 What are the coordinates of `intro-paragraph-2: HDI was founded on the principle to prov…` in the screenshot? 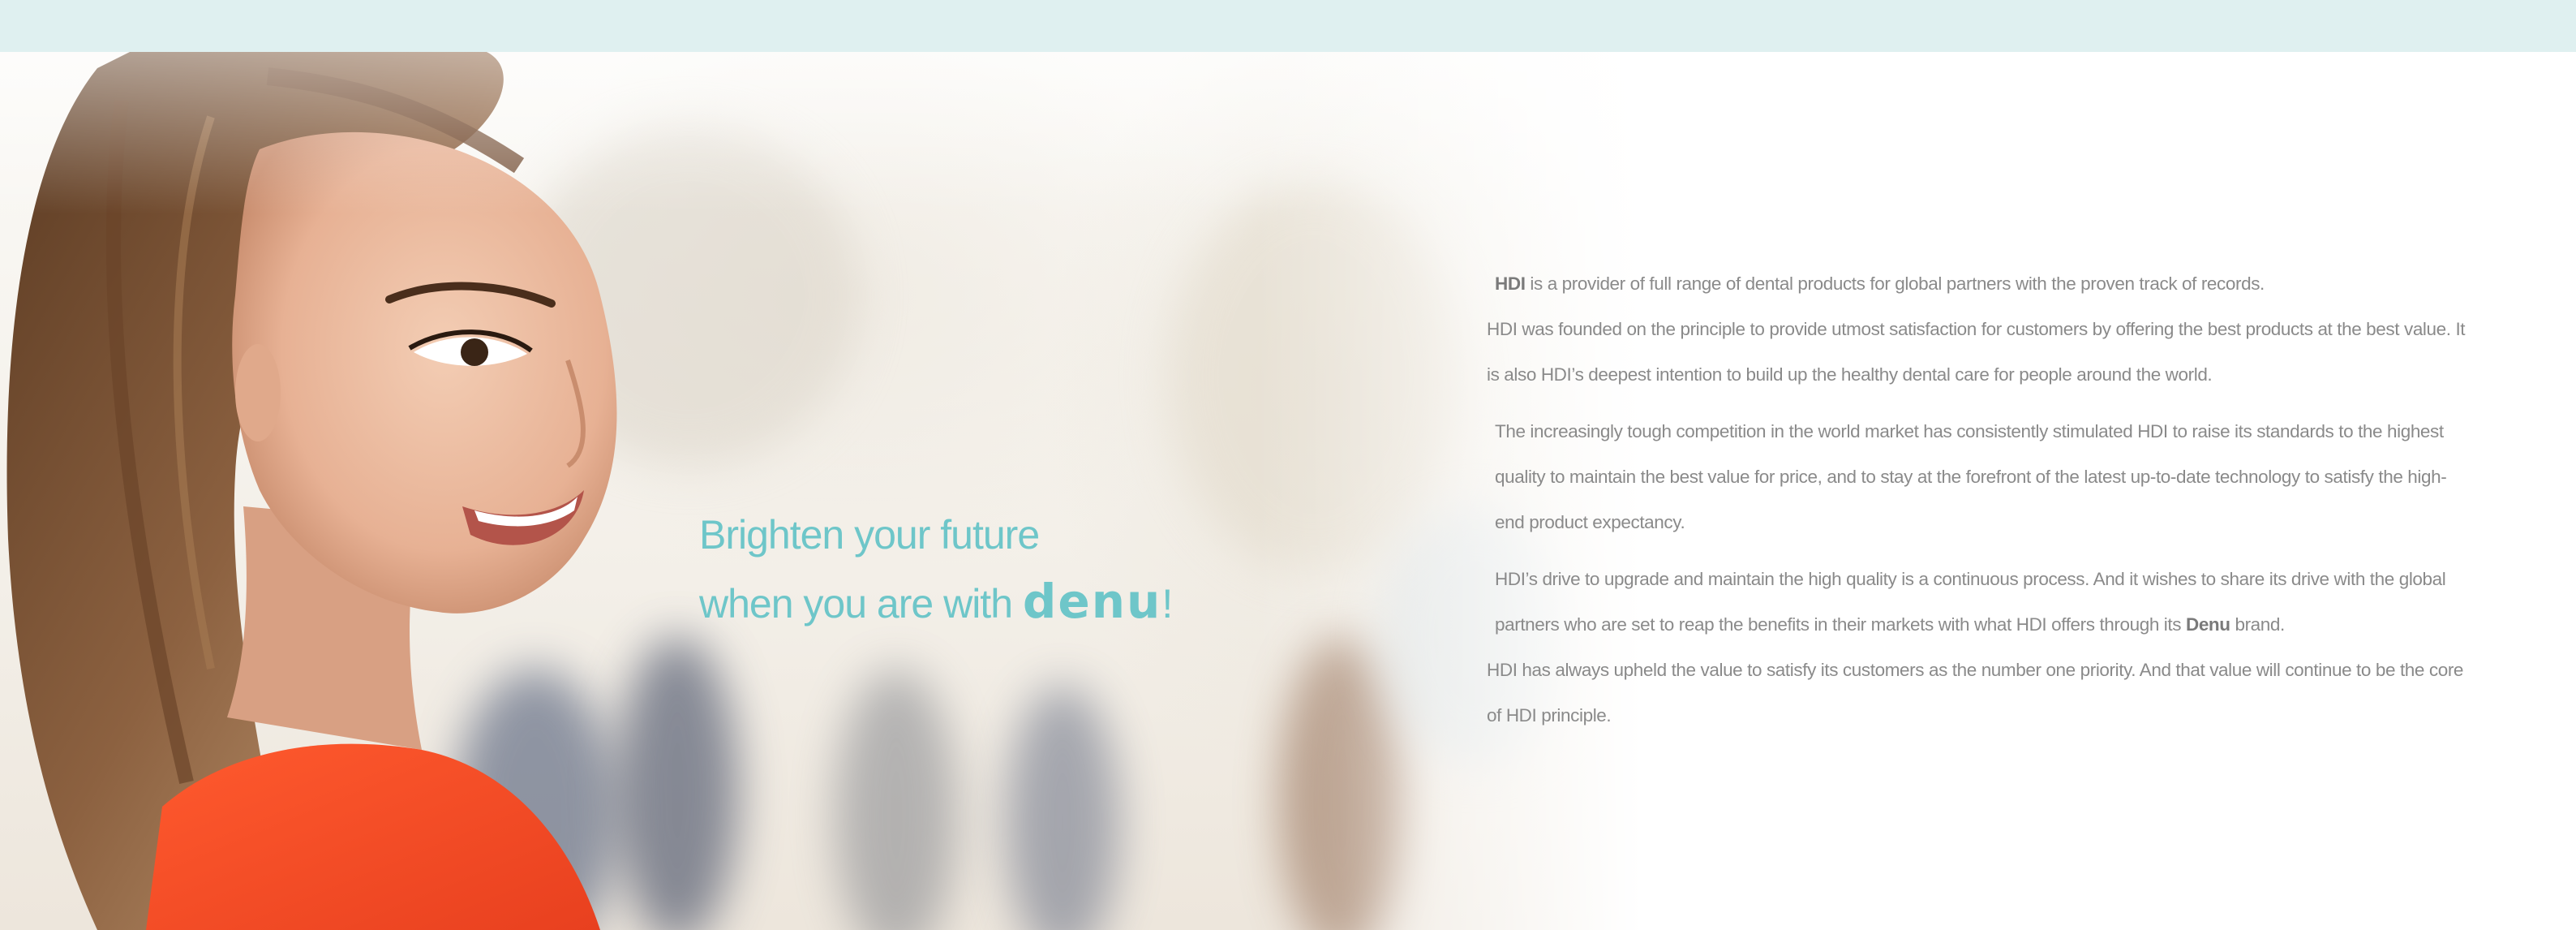 It's located at (1977, 352).